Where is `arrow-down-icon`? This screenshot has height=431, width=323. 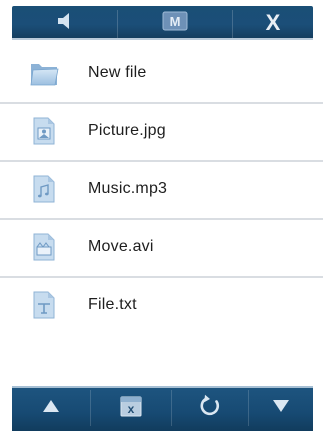
arrow-down-icon is located at coordinates (281, 408).